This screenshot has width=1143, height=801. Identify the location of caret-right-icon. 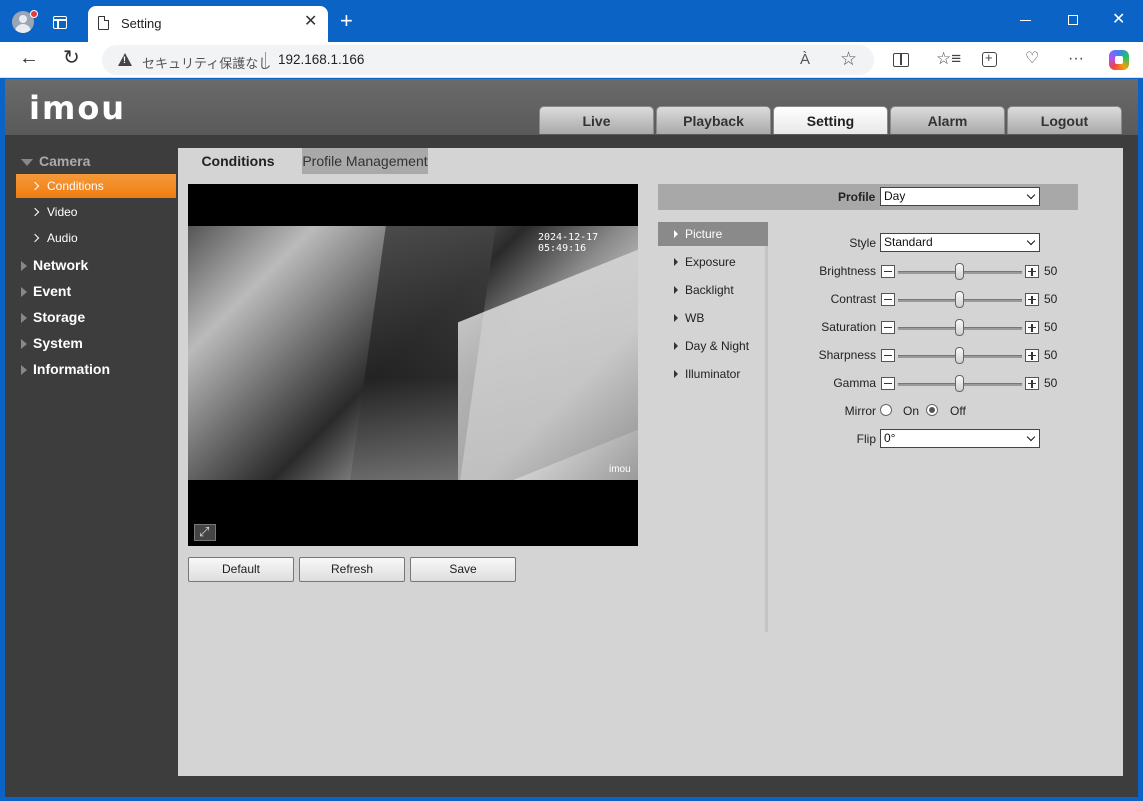
(24, 344).